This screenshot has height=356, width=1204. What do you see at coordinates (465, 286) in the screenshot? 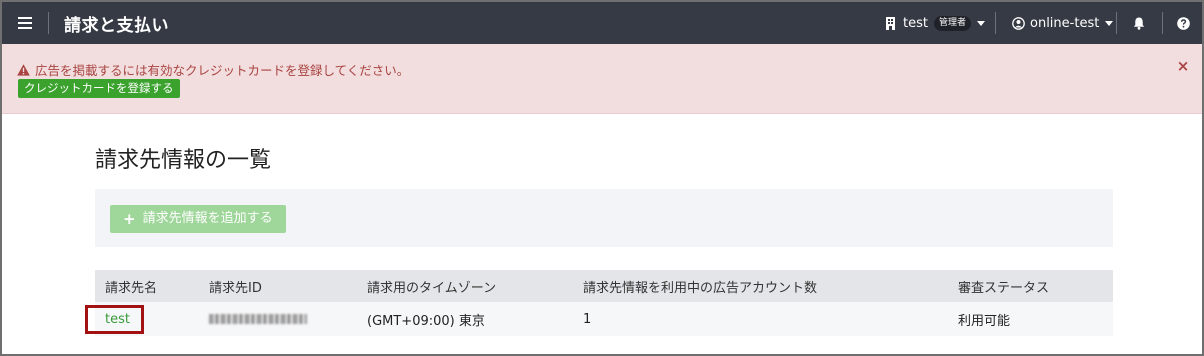
I see `column-header-timezone: 請求用のタイムゾーン` at bounding box center [465, 286].